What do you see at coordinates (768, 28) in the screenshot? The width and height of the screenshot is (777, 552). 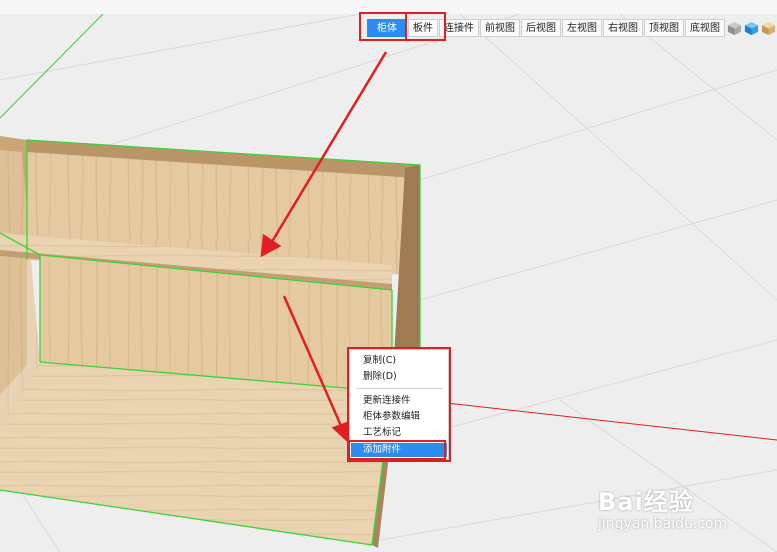 I see `wood-cube-icon` at bounding box center [768, 28].